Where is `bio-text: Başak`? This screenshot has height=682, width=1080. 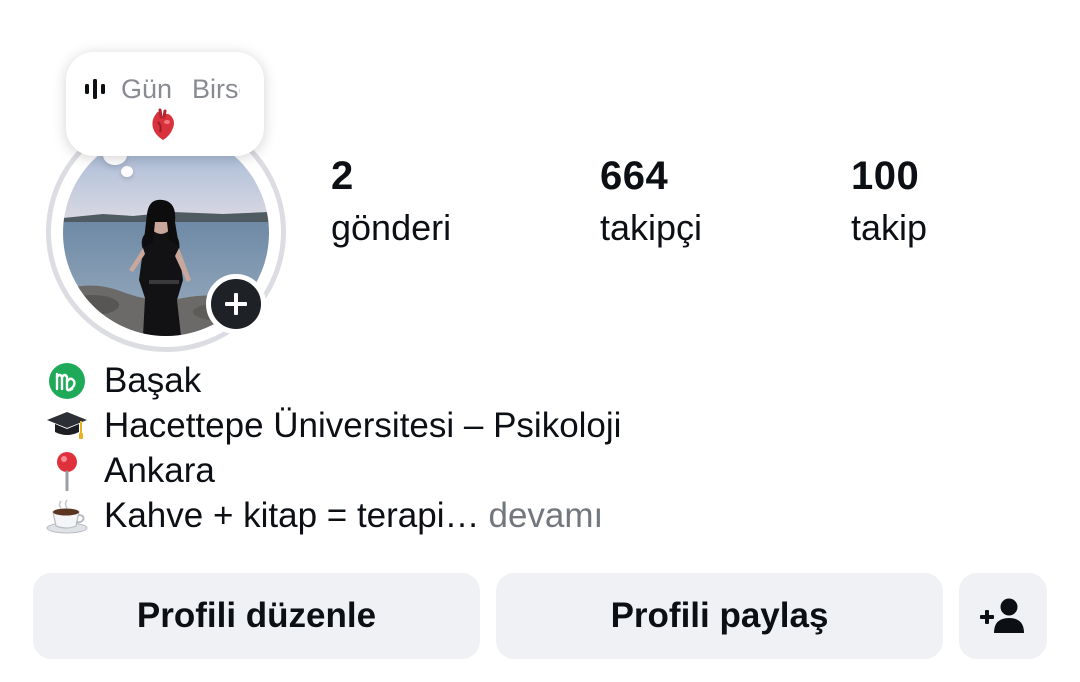
bio-text: Başak is located at coordinates (153, 380).